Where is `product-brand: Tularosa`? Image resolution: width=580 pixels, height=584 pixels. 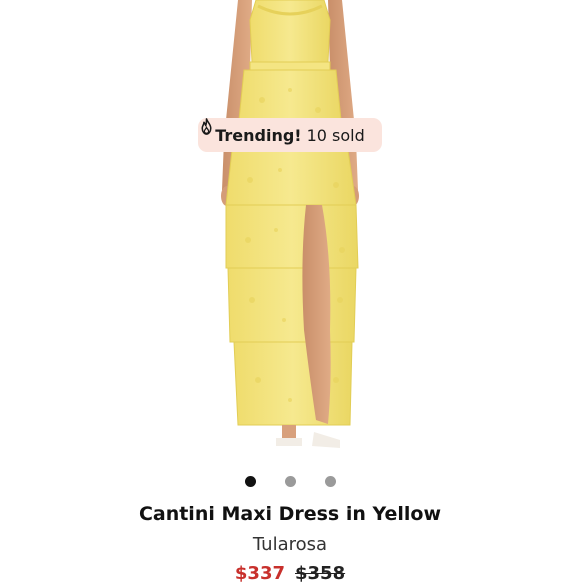
product-brand: Tularosa is located at coordinates (290, 544).